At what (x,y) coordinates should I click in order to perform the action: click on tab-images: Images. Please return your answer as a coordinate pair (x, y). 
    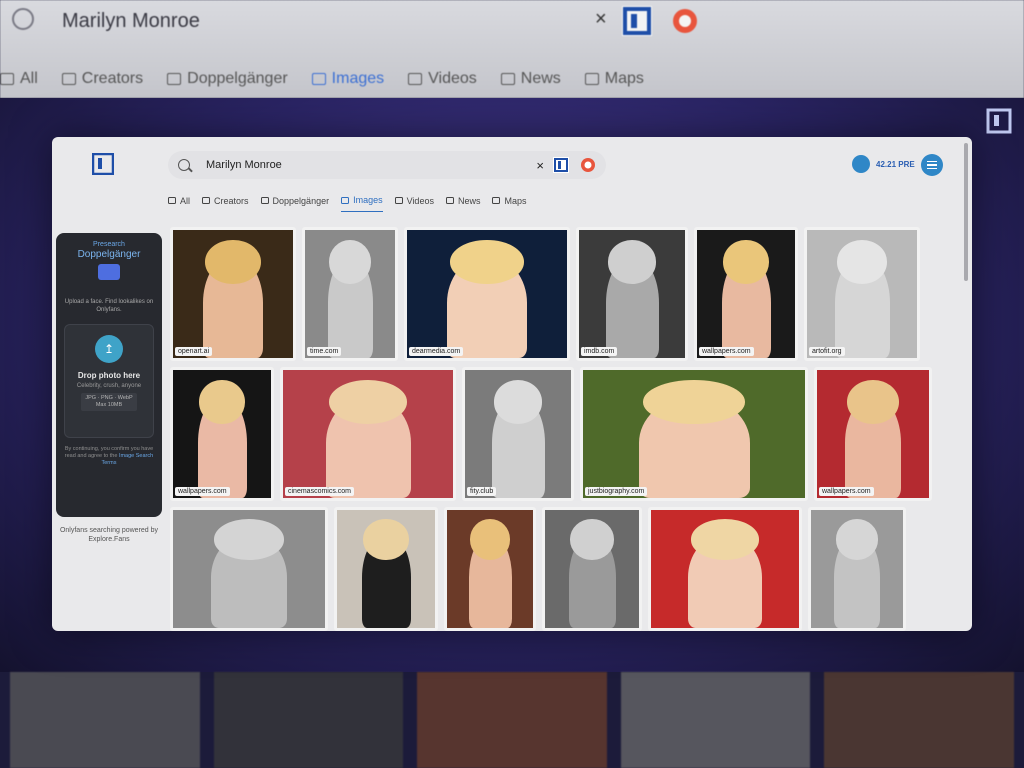
    Looking at the image, I should click on (362, 203).